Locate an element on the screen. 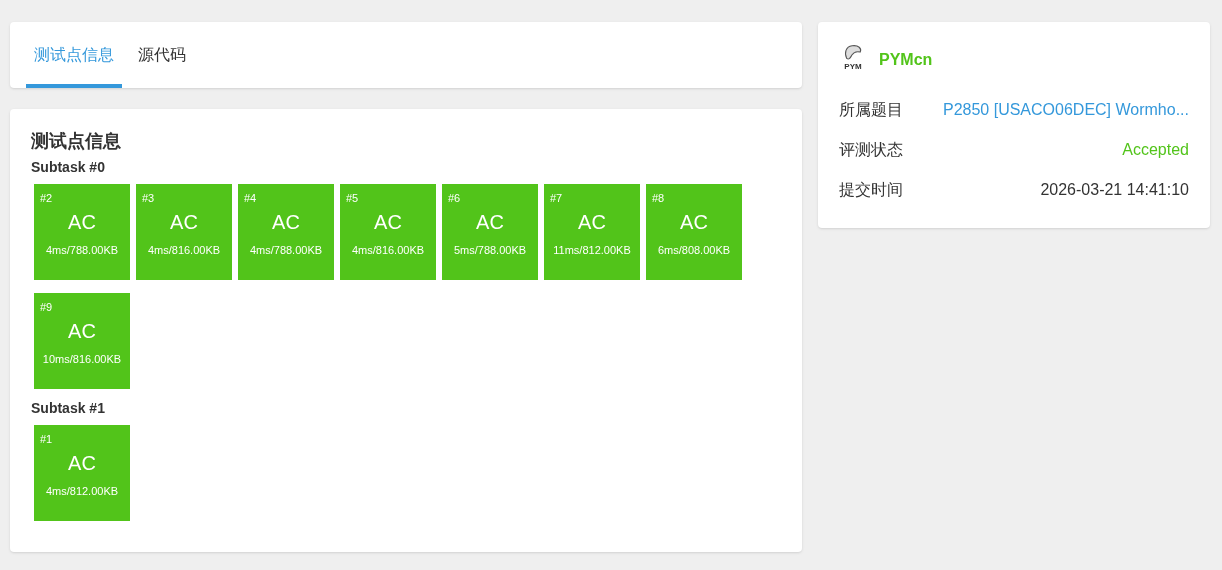 Image resolution: width=1222 pixels, height=570 pixels. avatar-caption: PYM is located at coordinates (853, 66).